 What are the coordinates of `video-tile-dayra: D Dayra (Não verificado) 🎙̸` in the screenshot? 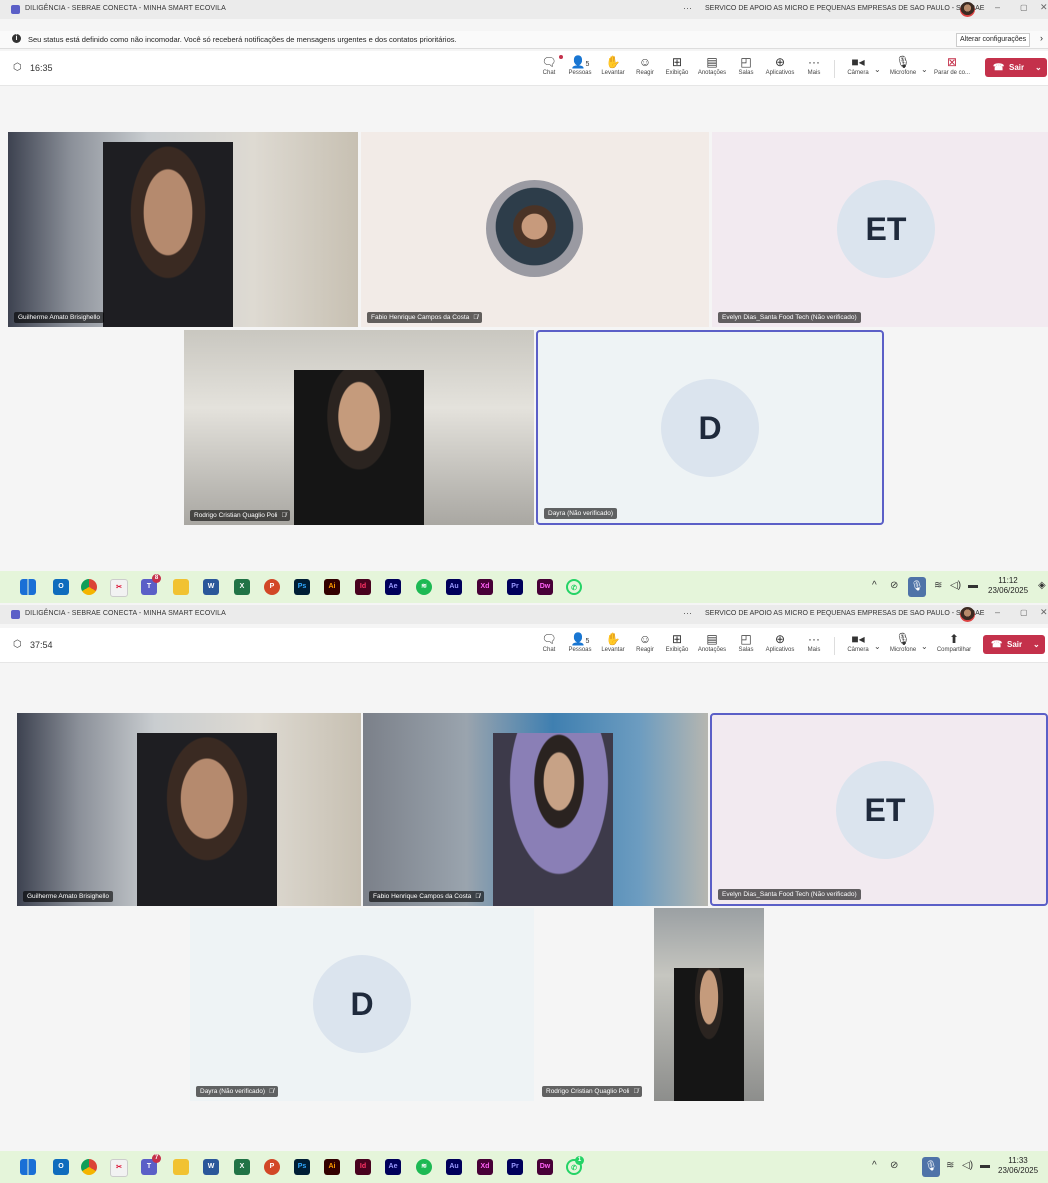 It's located at (362, 1004).